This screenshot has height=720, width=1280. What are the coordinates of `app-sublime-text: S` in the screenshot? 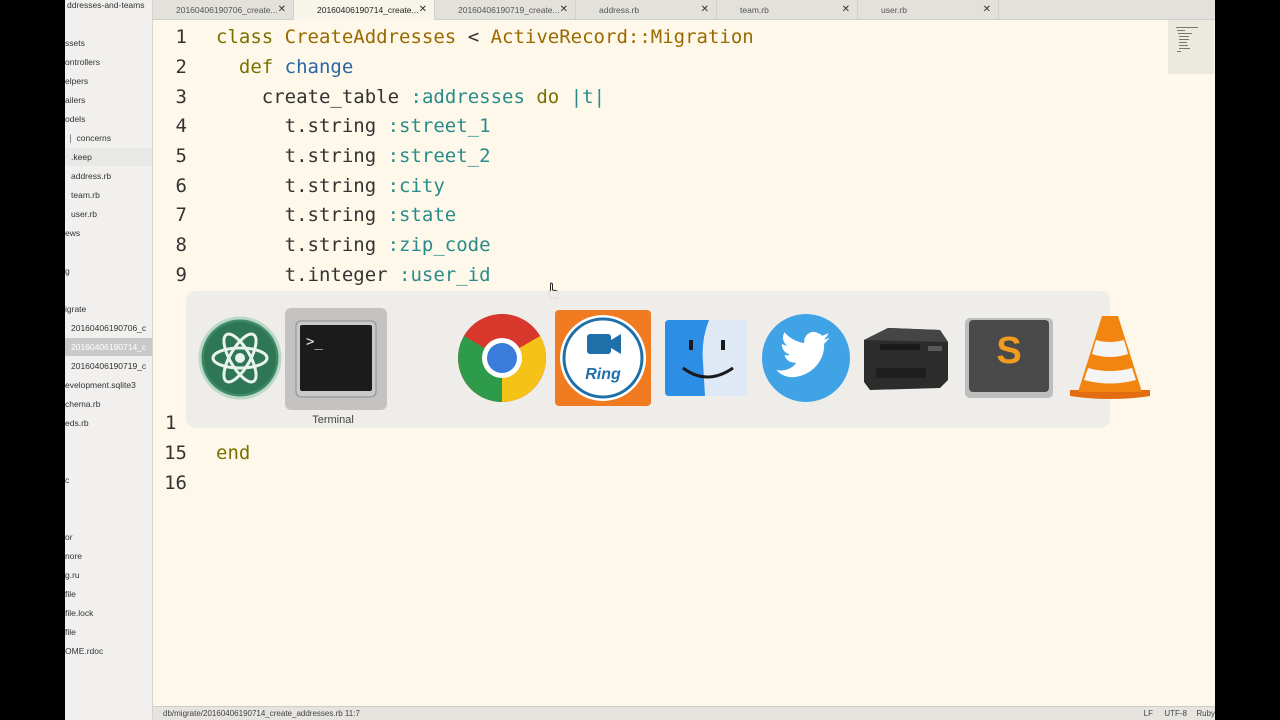 It's located at (1009, 358).